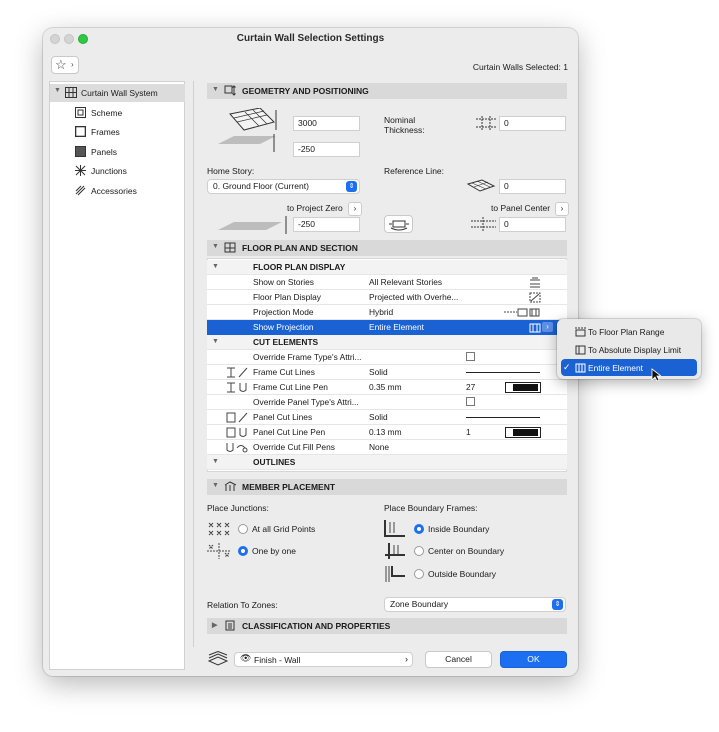 This screenshot has width=719, height=732. What do you see at coordinates (629, 367) in the screenshot?
I see `menu-item-entire-element: ✓ Entire Element` at bounding box center [629, 367].